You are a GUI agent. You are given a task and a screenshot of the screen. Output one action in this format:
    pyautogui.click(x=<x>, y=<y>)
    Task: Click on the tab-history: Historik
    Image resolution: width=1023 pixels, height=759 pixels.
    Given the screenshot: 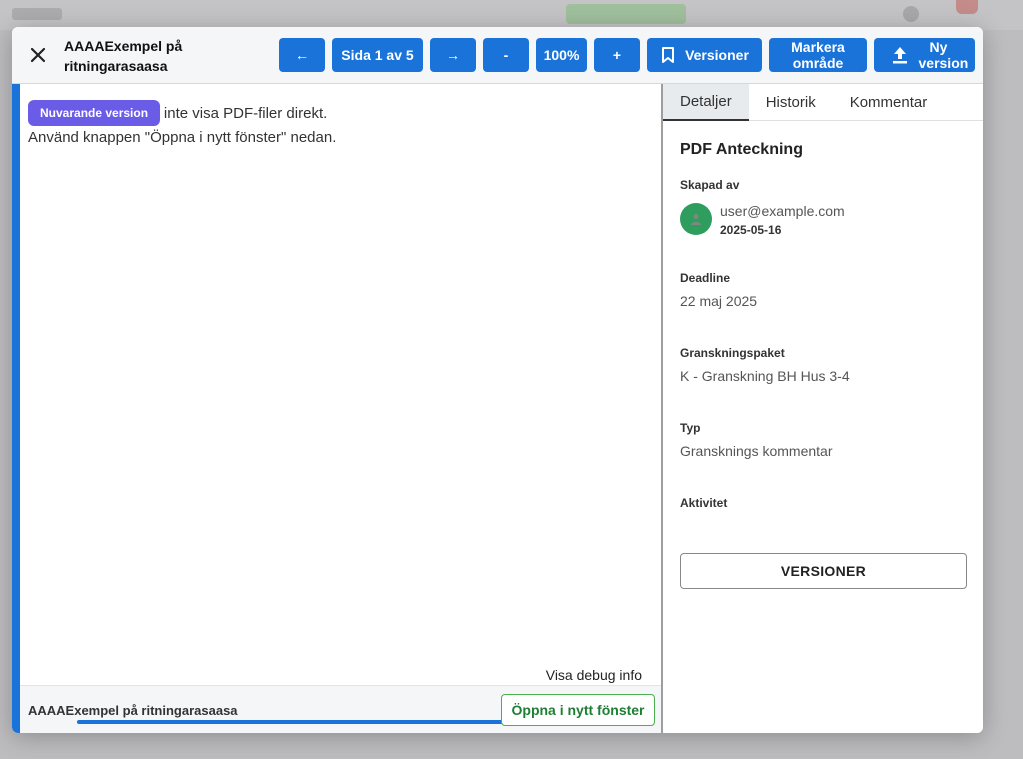 What is the action you would take?
    pyautogui.click(x=791, y=102)
    